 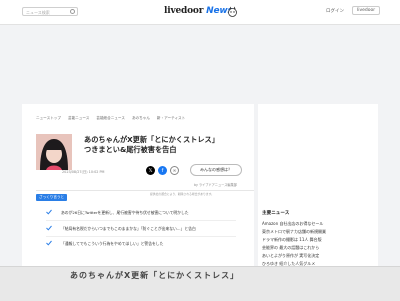 I want to click on comment-button-label: みんなの感想は？, so click(x=216, y=169).